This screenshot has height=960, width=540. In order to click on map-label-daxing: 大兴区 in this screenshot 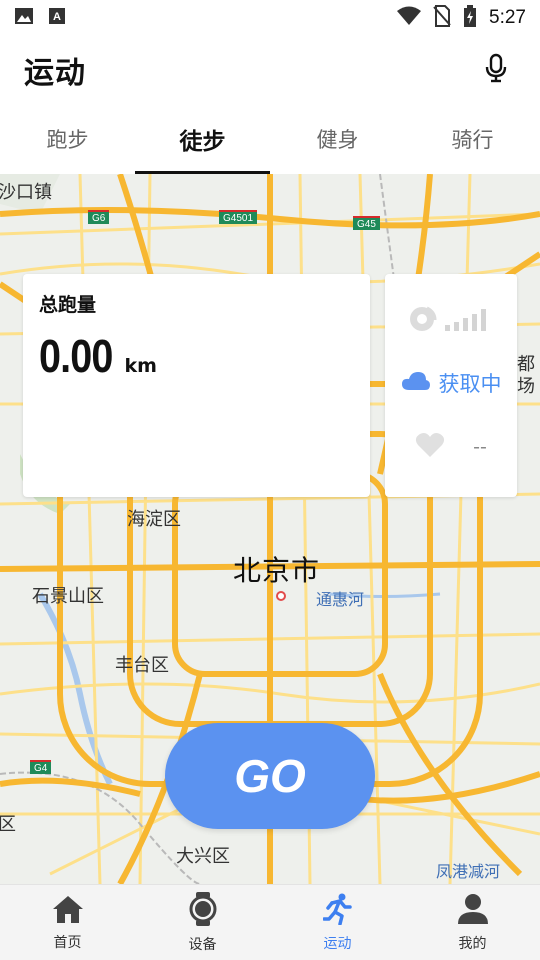, I will do `click(203, 856)`.